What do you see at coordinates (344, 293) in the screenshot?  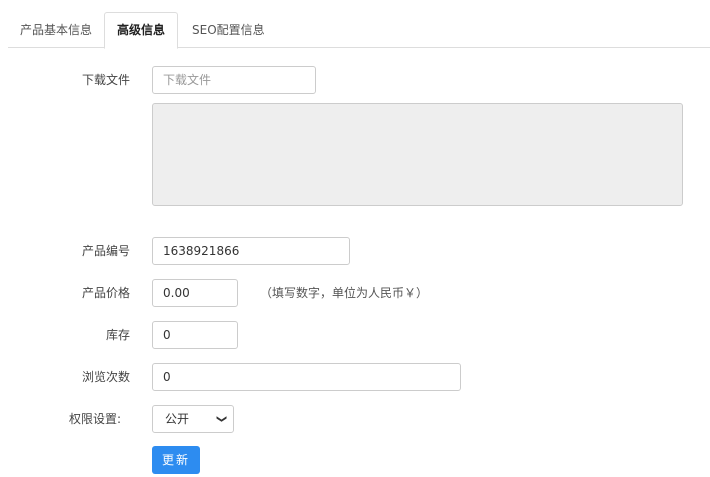 I see `price-hint: （填写数字，单位为人民币￥）` at bounding box center [344, 293].